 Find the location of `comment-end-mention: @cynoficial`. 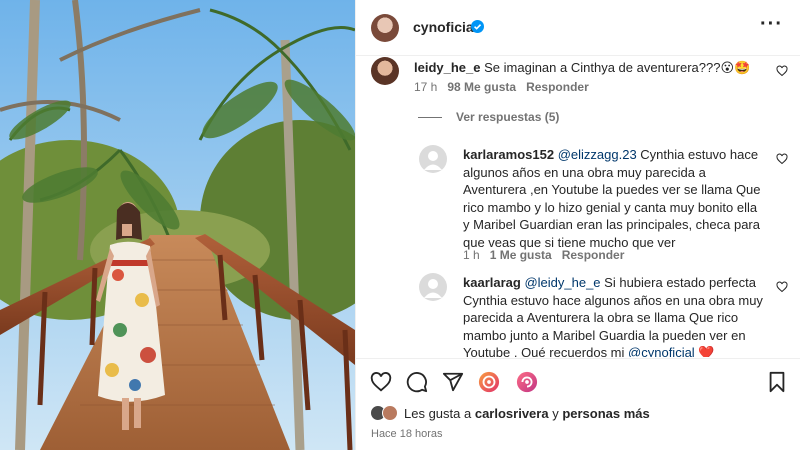

comment-end-mention: @cynoficial is located at coordinates (661, 351).